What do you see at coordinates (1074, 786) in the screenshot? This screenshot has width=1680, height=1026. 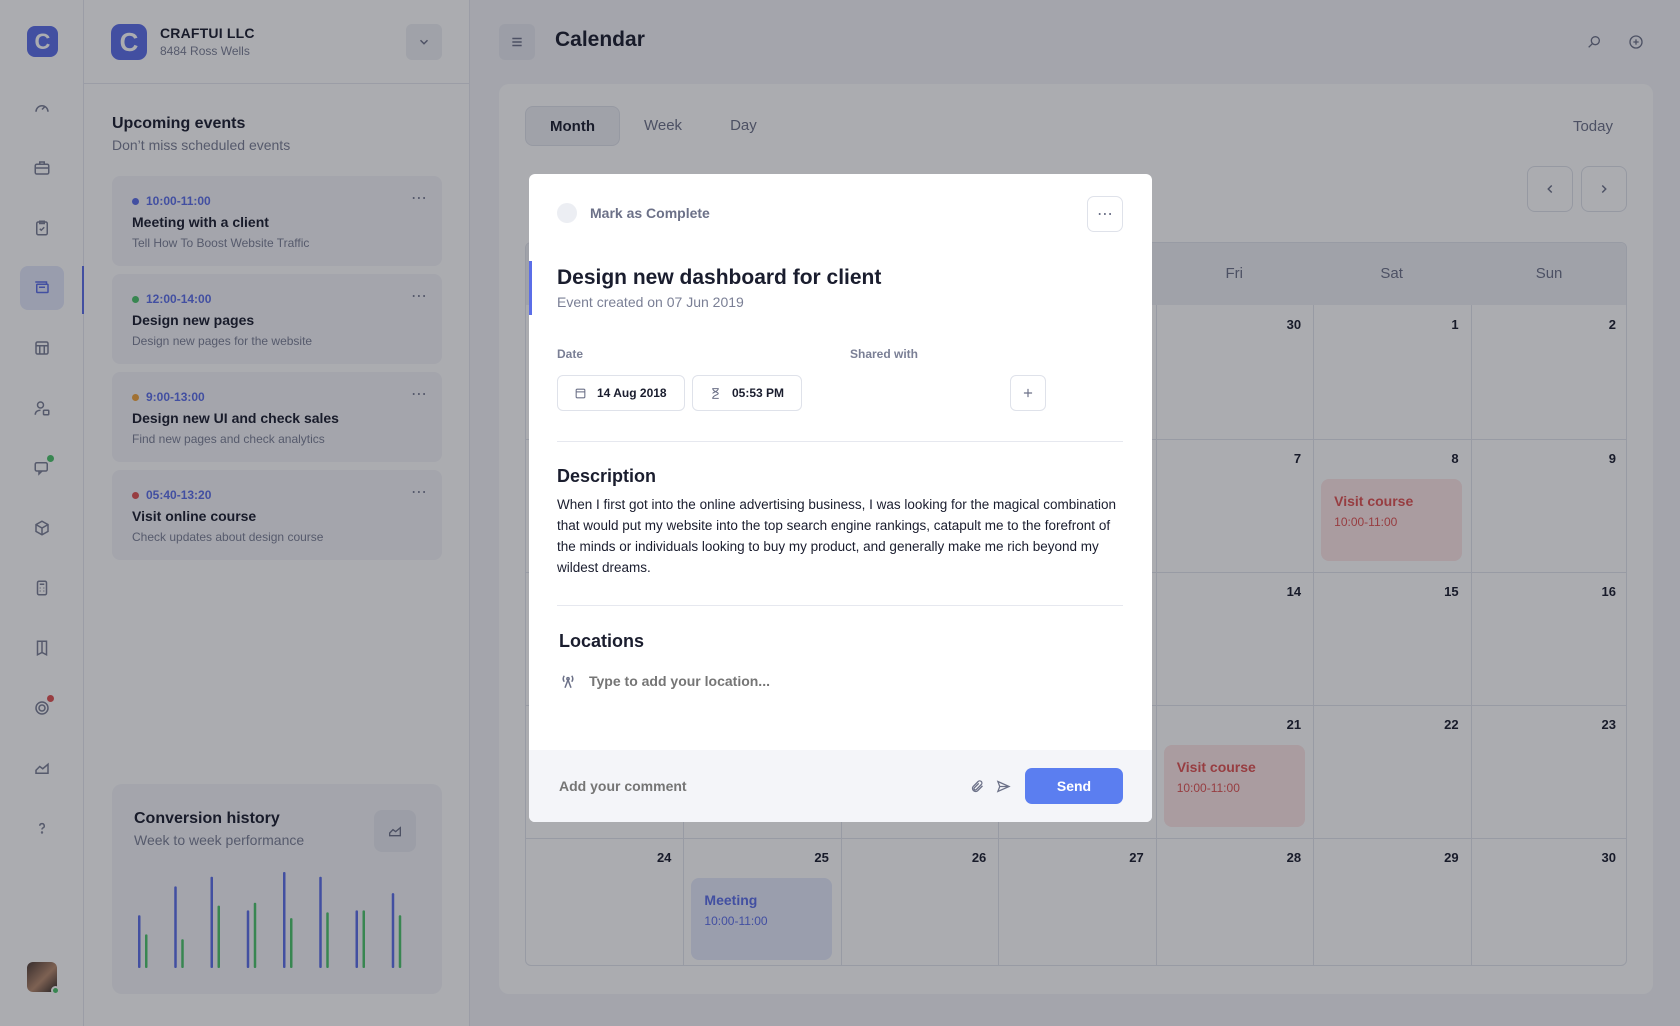 I see `send-button: Send` at bounding box center [1074, 786].